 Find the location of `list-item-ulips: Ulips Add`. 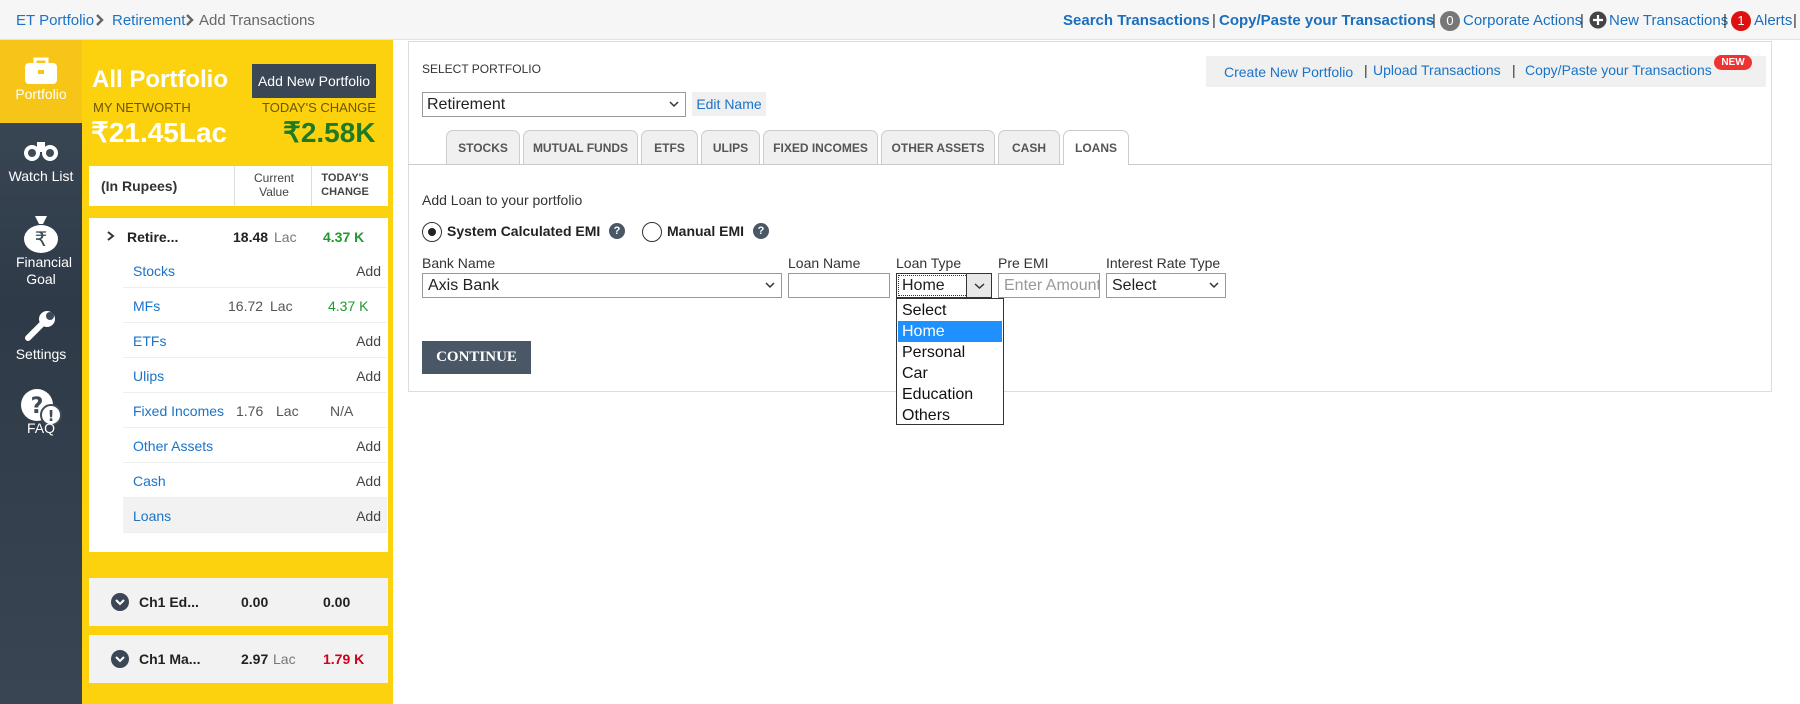

list-item-ulips: Ulips Add is located at coordinates (255, 375).